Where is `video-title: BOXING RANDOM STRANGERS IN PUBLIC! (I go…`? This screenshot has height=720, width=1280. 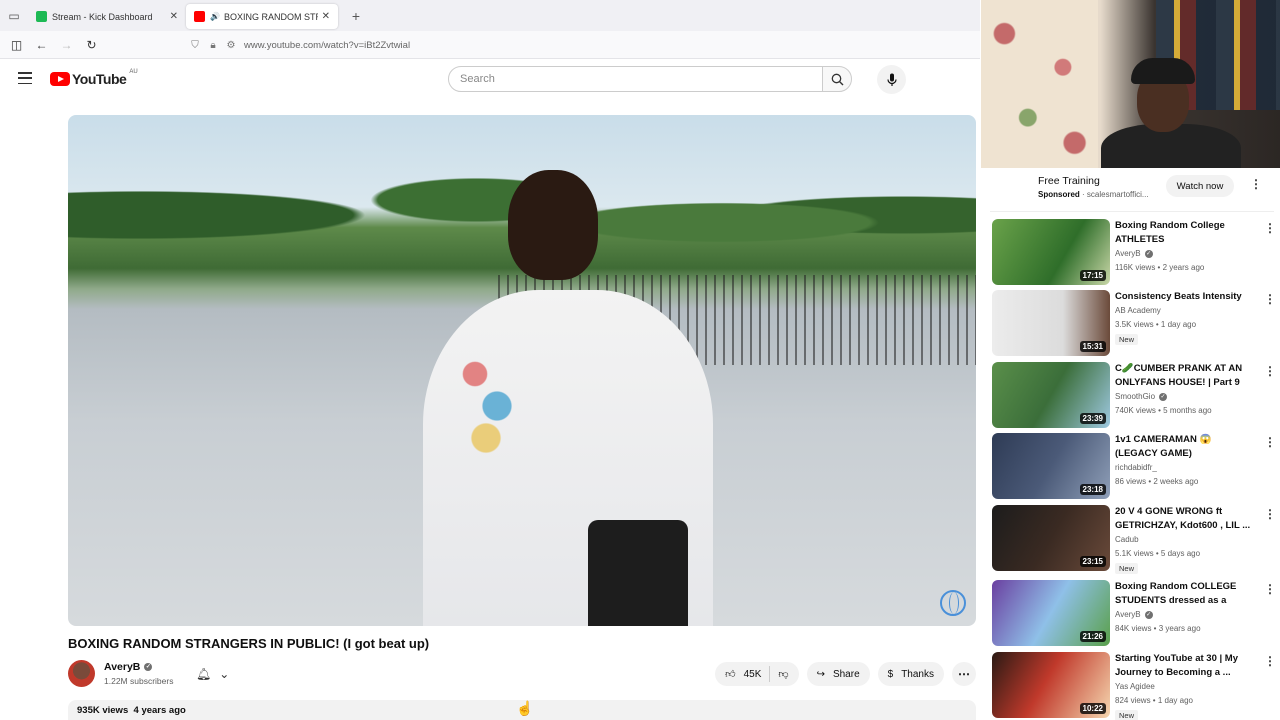
video-title: BOXING RANDOM STRANGERS IN PUBLIC! (I go… is located at coordinates (249, 643).